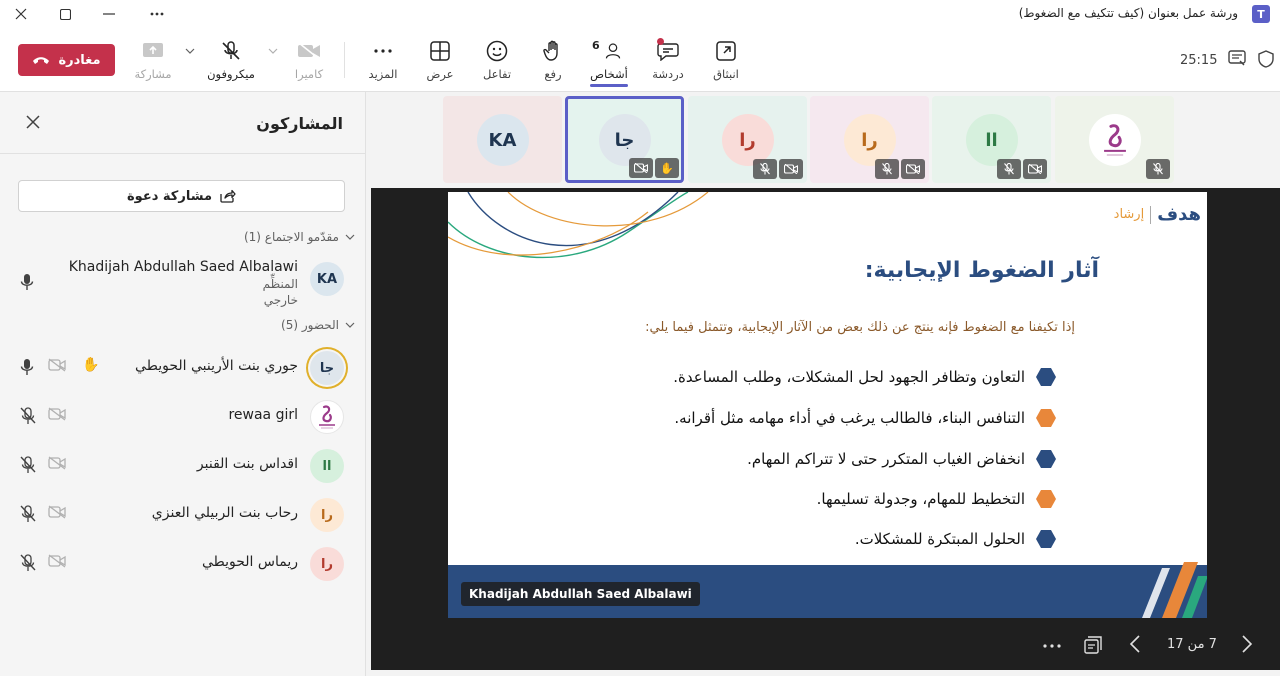 This screenshot has height=676, width=1280. Describe the element at coordinates (726, 61) in the screenshot. I see `popout-button: انبثاق` at that location.